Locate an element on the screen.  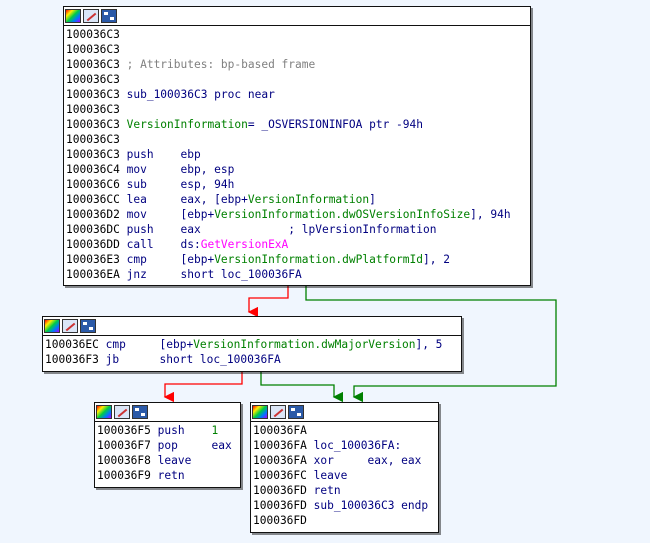
line-text-segment: ], 2 is located at coordinates (436, 259).